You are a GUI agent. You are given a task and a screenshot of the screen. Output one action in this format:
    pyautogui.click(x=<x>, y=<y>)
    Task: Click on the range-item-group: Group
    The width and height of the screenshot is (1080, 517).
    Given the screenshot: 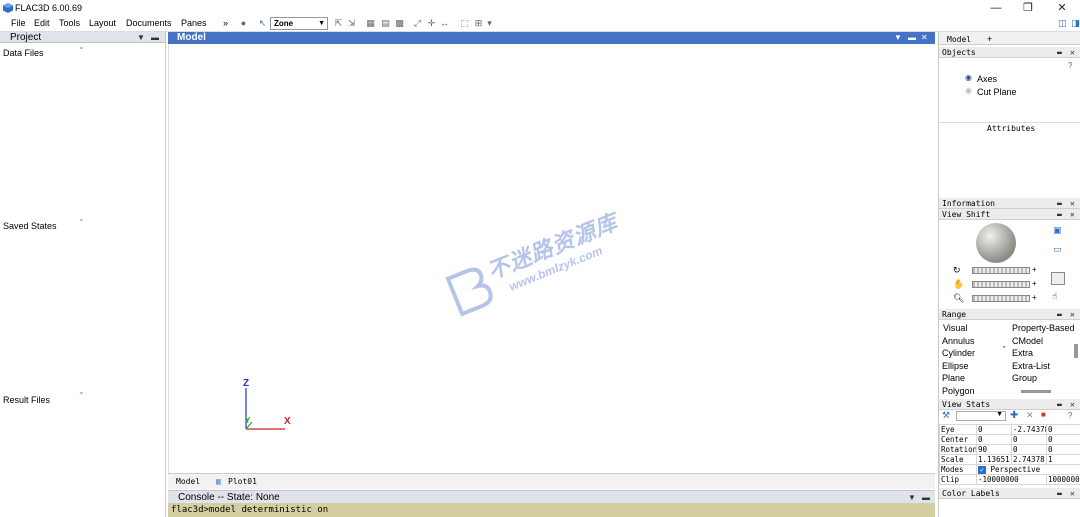 What is the action you would take?
    pyautogui.click(x=1024, y=378)
    